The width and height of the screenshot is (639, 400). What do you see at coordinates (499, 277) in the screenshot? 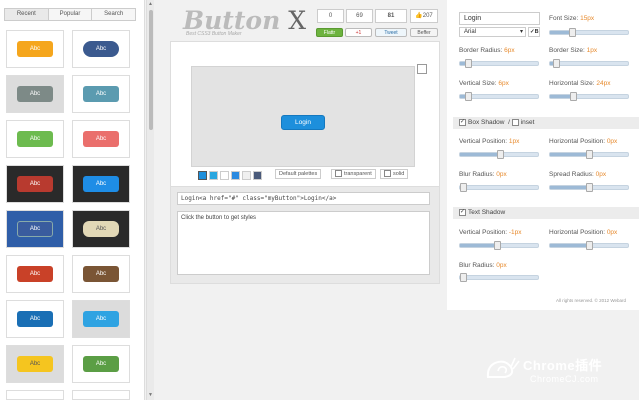
I see `text-shadow-blur-slider` at bounding box center [499, 277].